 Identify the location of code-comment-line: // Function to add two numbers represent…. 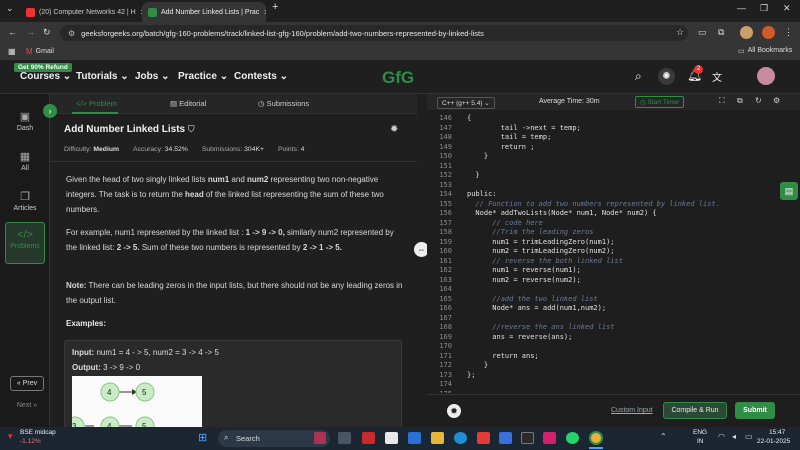
(593, 204).